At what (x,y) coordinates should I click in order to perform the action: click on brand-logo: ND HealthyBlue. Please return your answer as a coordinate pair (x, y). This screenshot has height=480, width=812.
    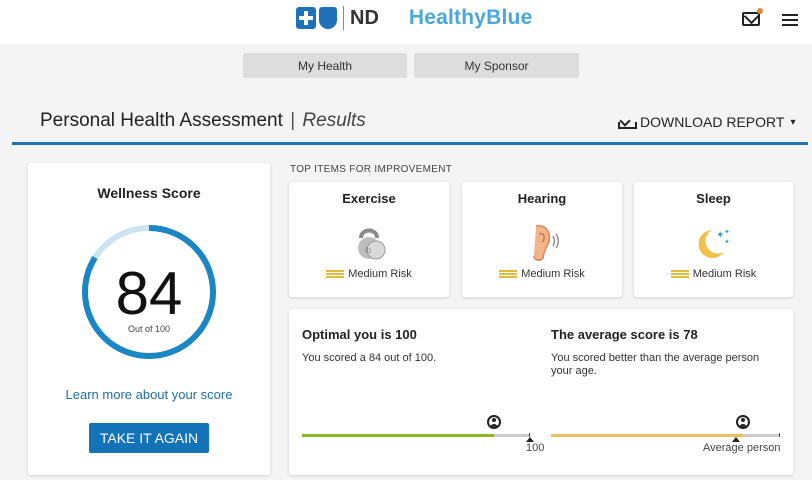
    Looking at the image, I should click on (414, 18).